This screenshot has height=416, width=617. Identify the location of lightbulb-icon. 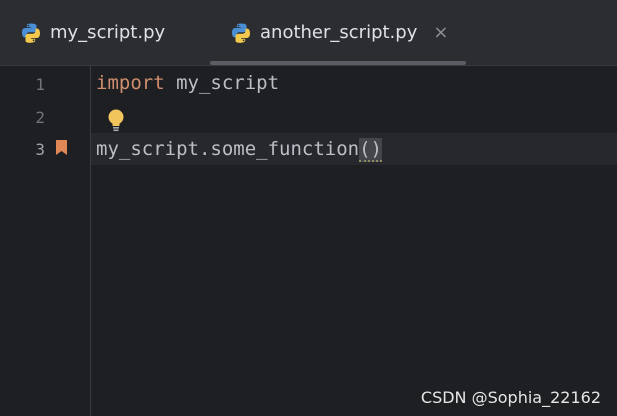
(116, 122).